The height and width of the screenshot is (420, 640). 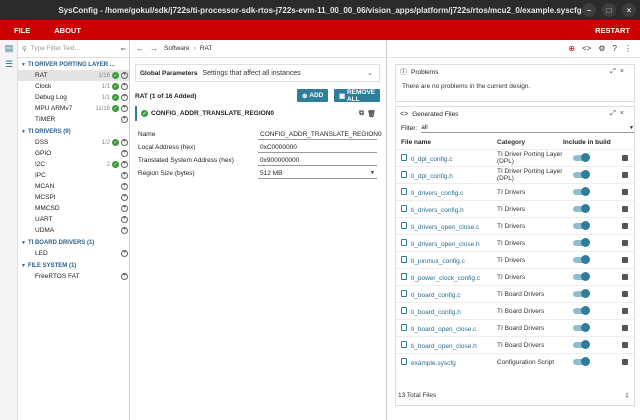 I want to click on tree-item: MPU ARMv7 11/16 ✓ +, so click(x=74, y=108).